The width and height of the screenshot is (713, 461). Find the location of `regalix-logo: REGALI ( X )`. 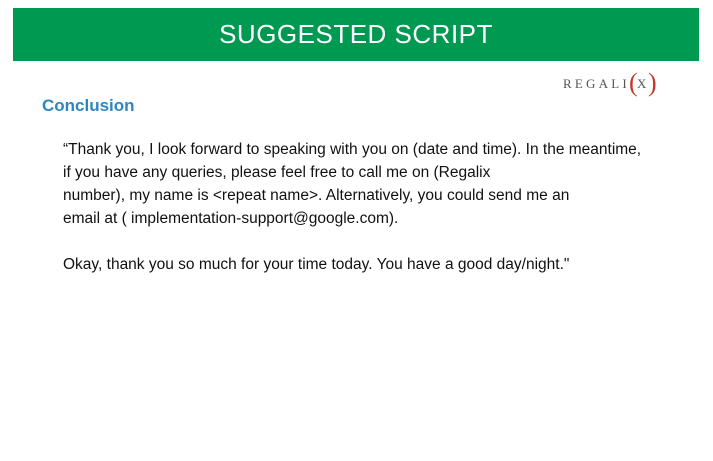

regalix-logo: REGALI ( X ) is located at coordinates (610, 82).